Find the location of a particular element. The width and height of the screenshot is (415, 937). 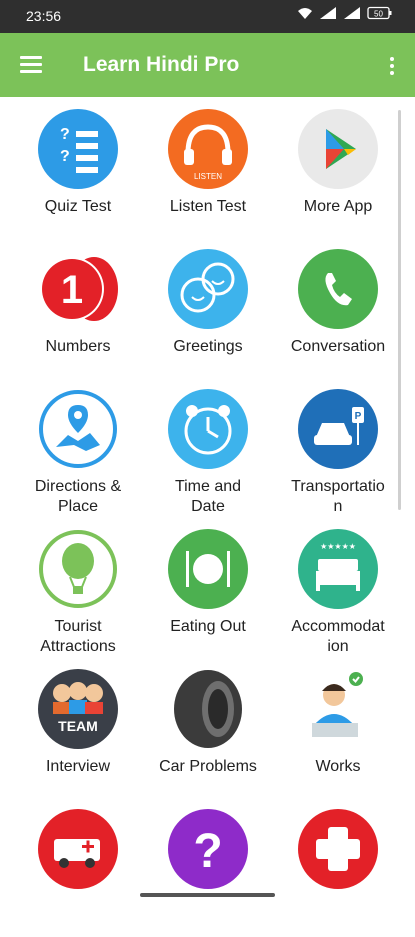

menu-button is located at coordinates (32, 65).